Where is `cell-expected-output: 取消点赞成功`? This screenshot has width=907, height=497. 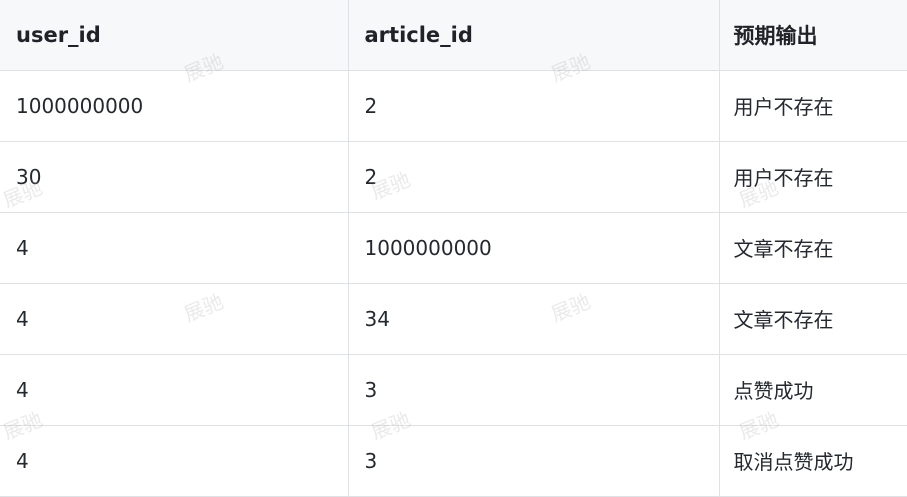 cell-expected-output: 取消点赞成功 is located at coordinates (813, 461).